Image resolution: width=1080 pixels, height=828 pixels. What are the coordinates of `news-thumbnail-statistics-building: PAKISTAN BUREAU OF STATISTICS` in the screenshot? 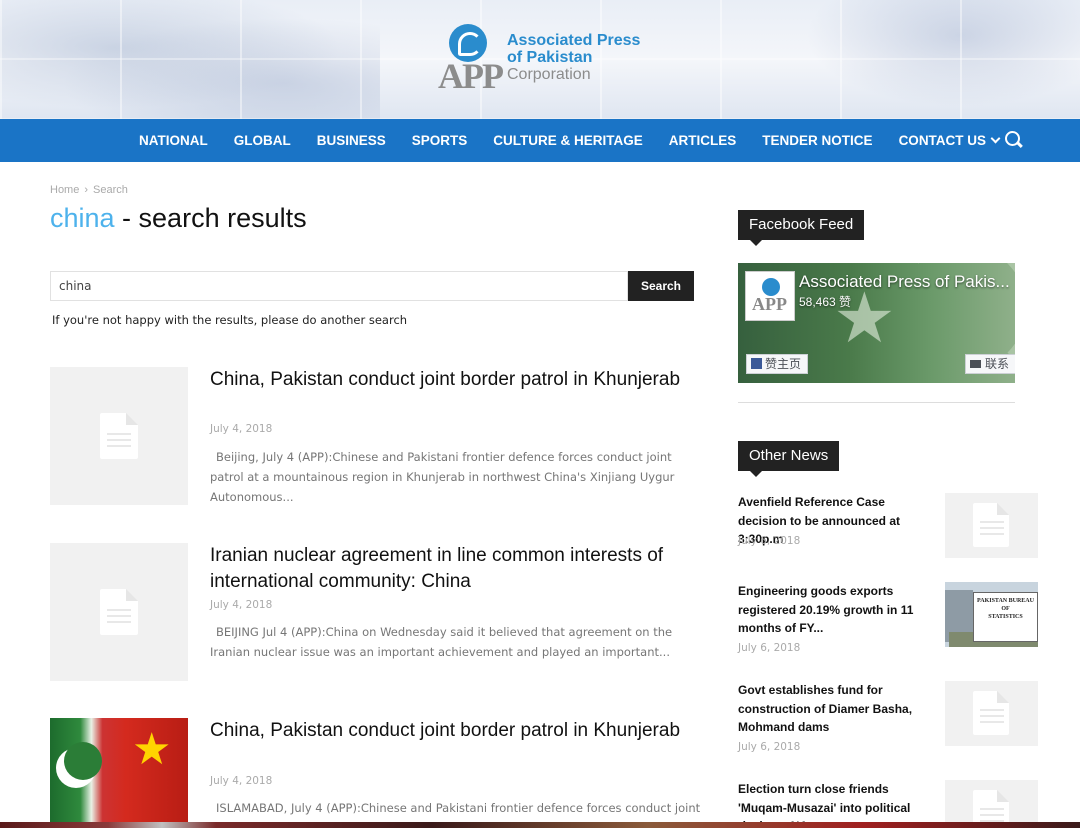 It's located at (991, 614).